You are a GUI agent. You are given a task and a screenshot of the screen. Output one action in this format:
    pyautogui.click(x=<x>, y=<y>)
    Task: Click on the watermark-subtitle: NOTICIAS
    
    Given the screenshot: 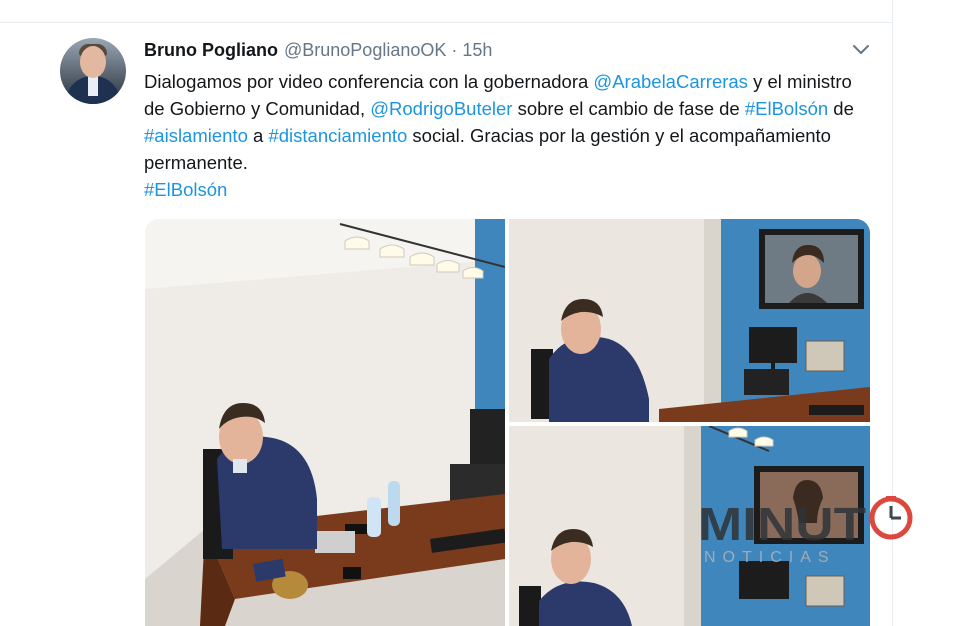 What is the action you would take?
    pyautogui.click(x=770, y=557)
    